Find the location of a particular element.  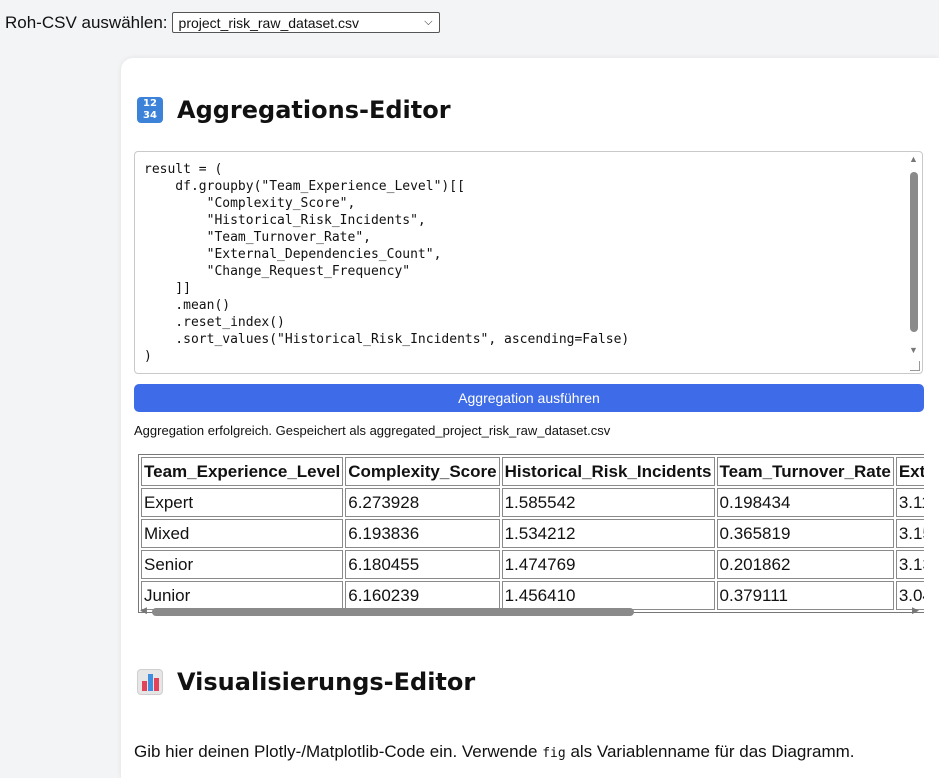

table-header-cell: Team_Experience_Level is located at coordinates (242, 471).